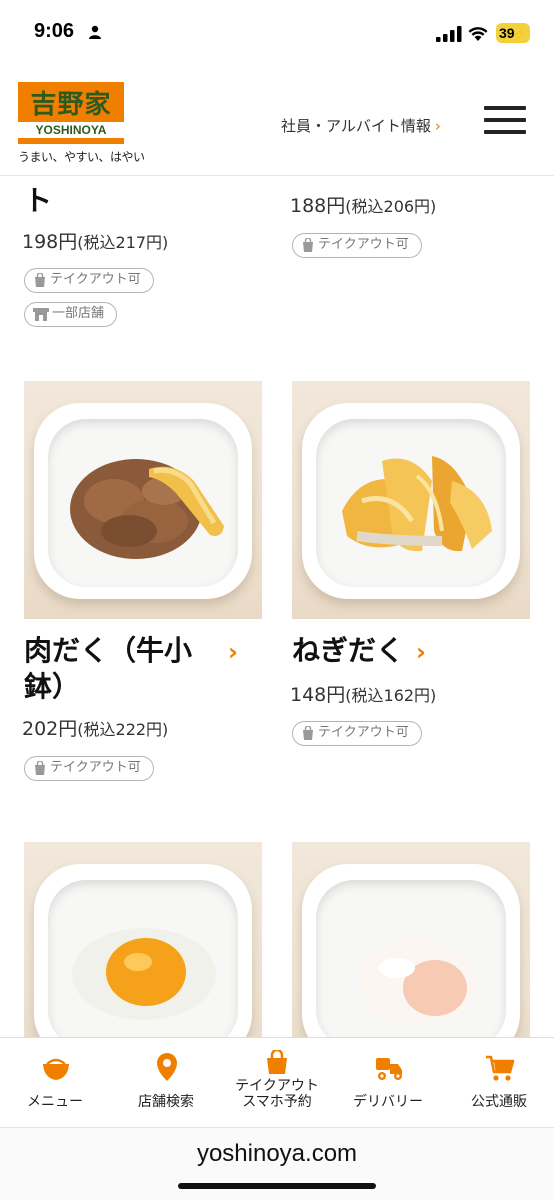 This screenshot has width=554, height=1200. I want to click on nav-store-search-label: 店舗検索, so click(166, 1102).